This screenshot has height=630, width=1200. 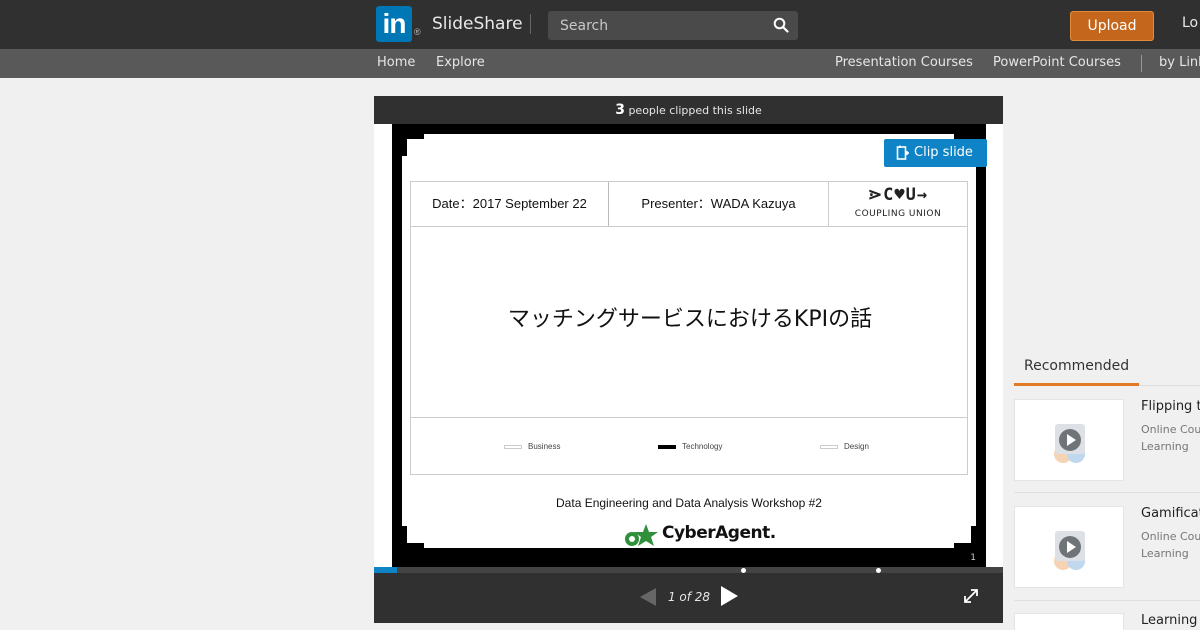 I want to click on linkedin-logo: in, so click(x=394, y=24).